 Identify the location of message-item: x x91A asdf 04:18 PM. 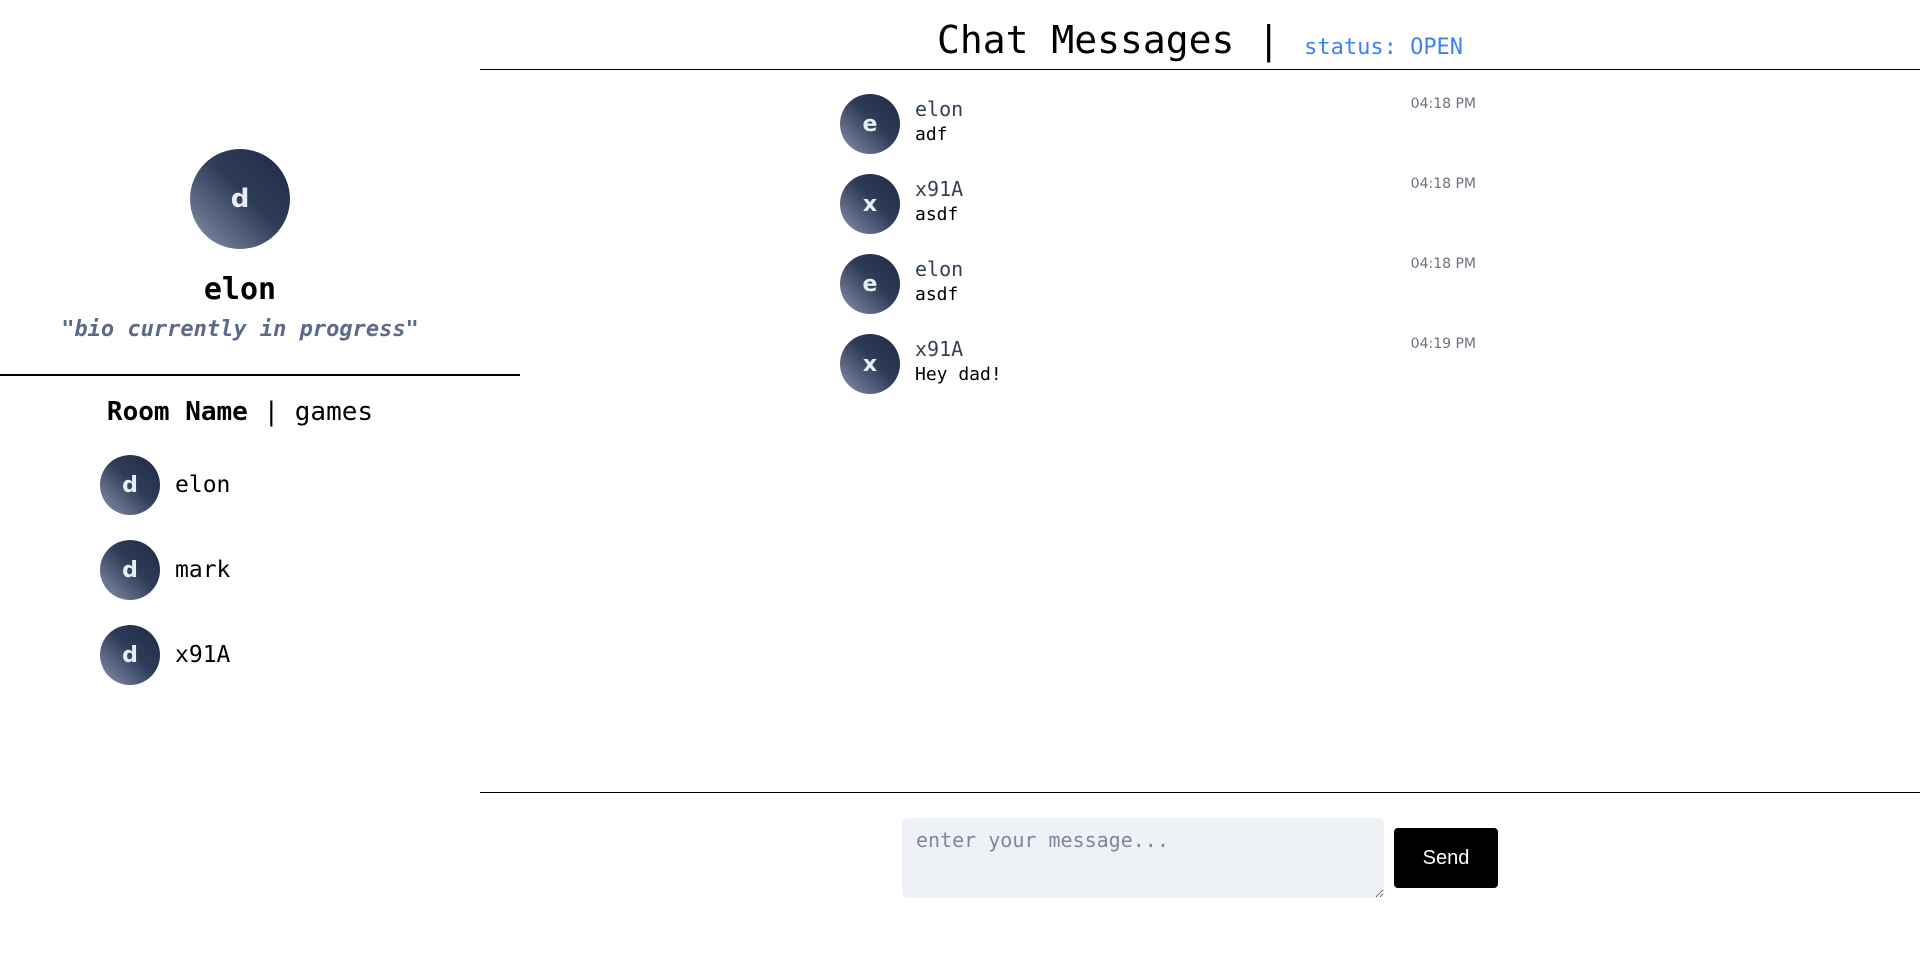
(1160, 204).